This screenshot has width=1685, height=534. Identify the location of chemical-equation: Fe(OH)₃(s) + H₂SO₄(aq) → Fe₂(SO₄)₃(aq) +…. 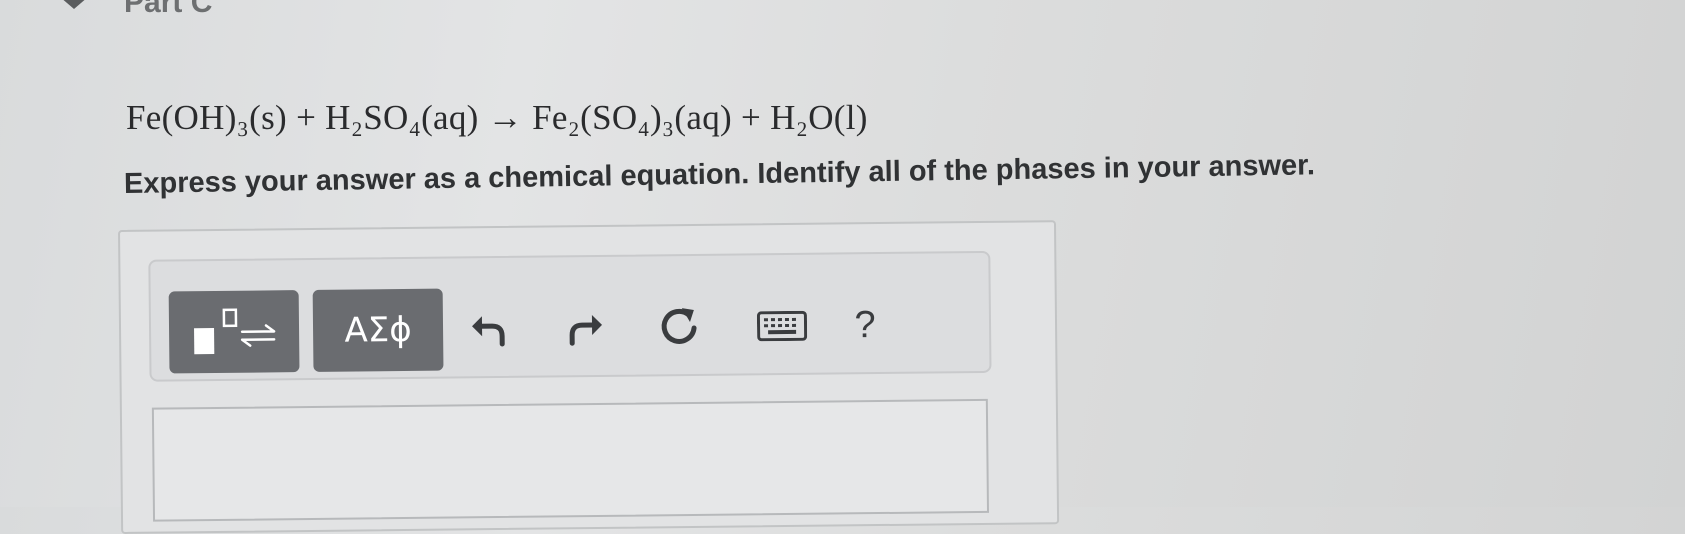
(497, 118).